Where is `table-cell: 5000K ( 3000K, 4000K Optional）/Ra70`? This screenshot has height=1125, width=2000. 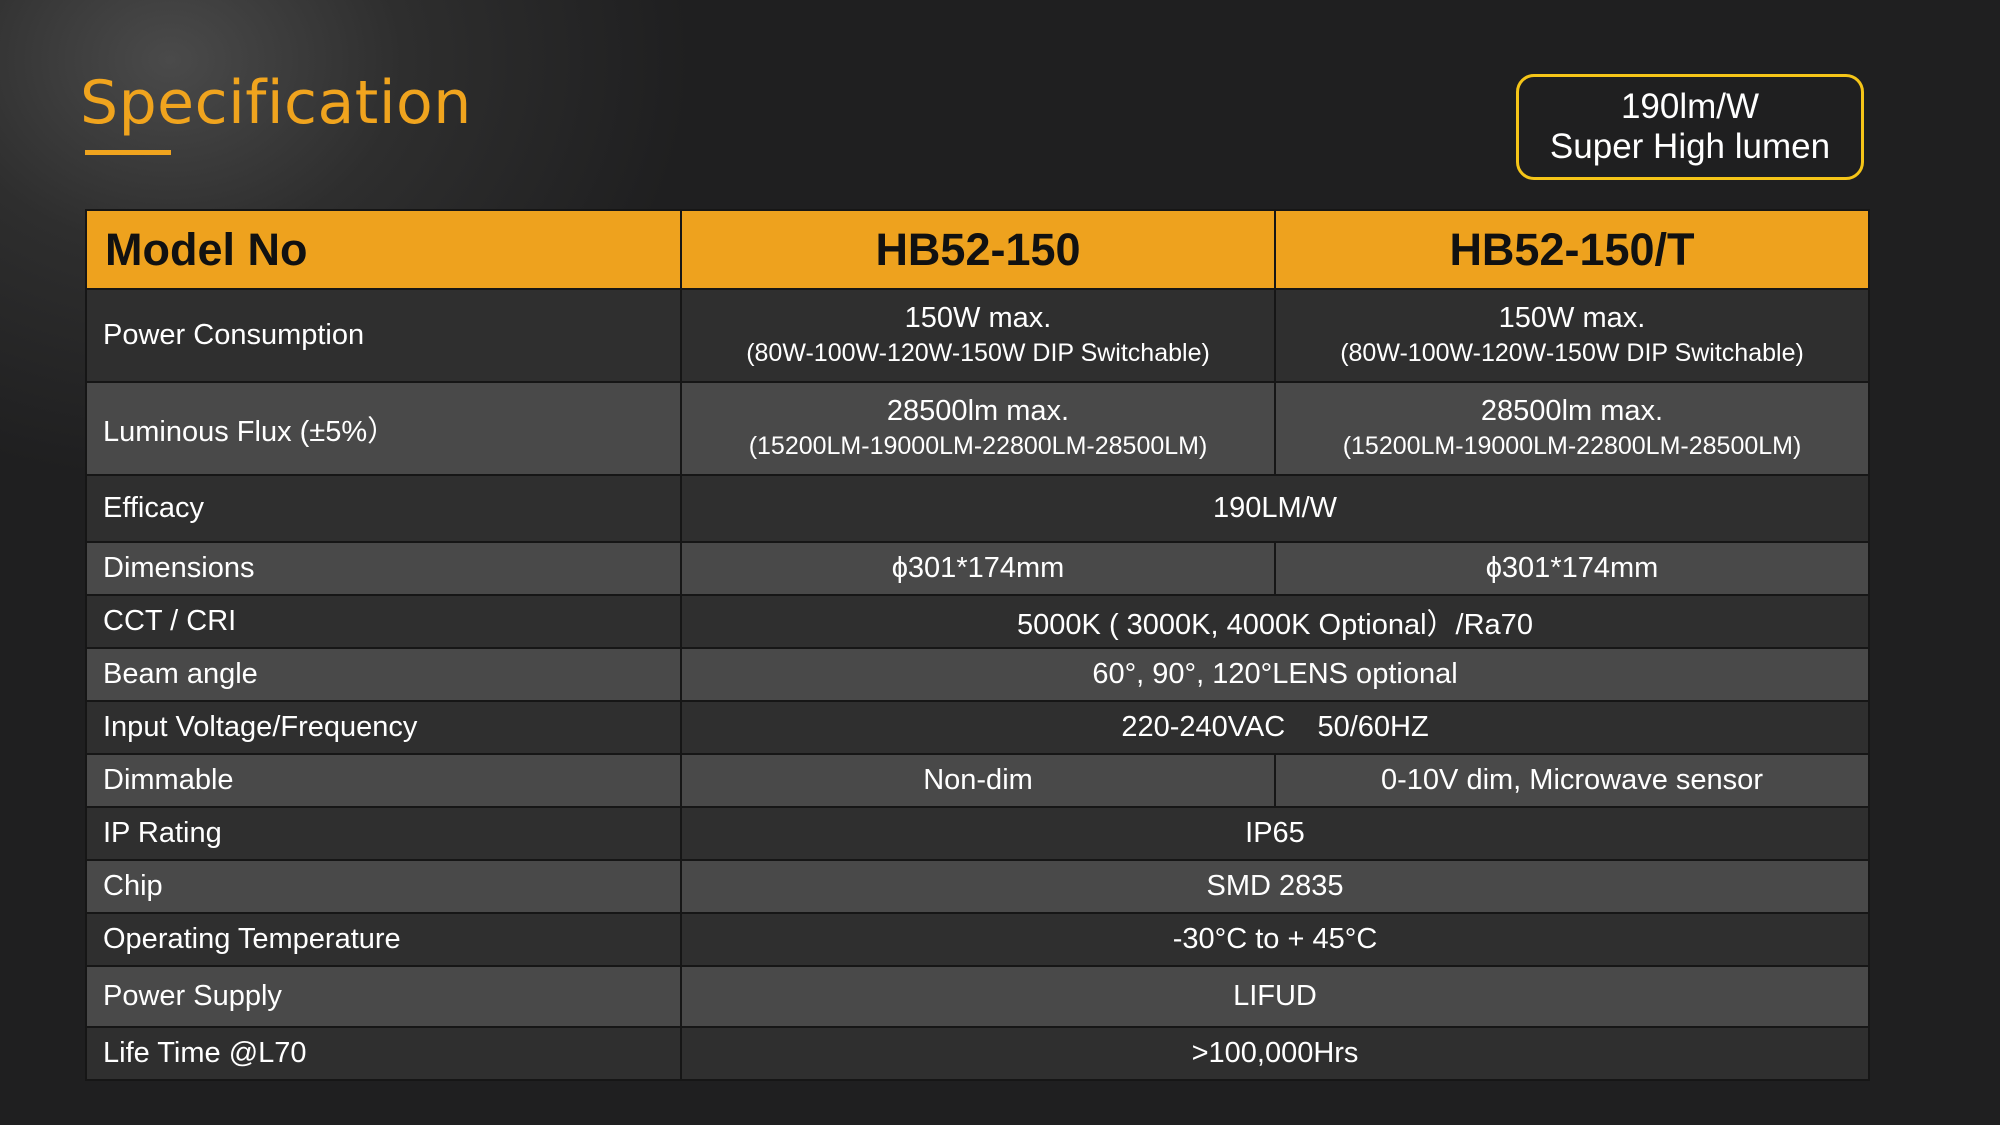 table-cell: 5000K ( 3000K, 4000K Optional）/Ra70 is located at coordinates (1275, 621).